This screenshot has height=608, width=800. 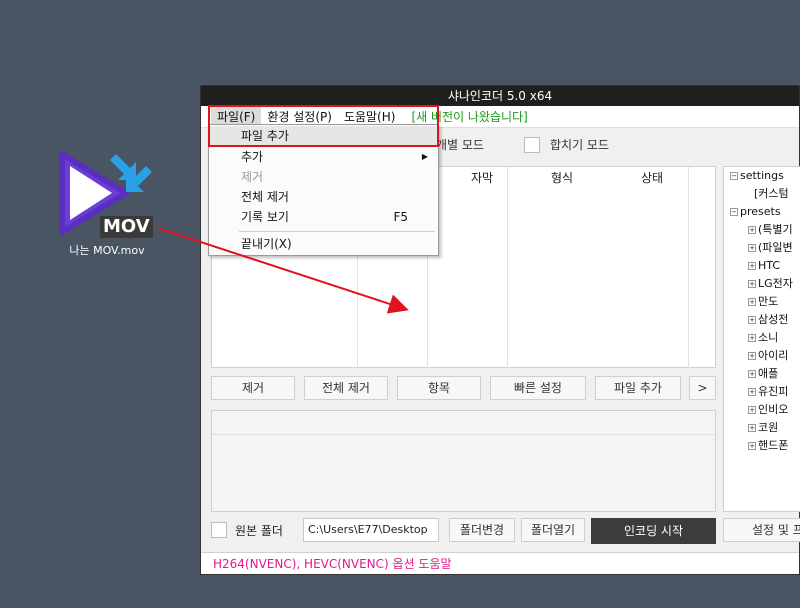 What do you see at coordinates (579, 144) in the screenshot?
I see `merge-mode-label: 합치기 모드` at bounding box center [579, 144].